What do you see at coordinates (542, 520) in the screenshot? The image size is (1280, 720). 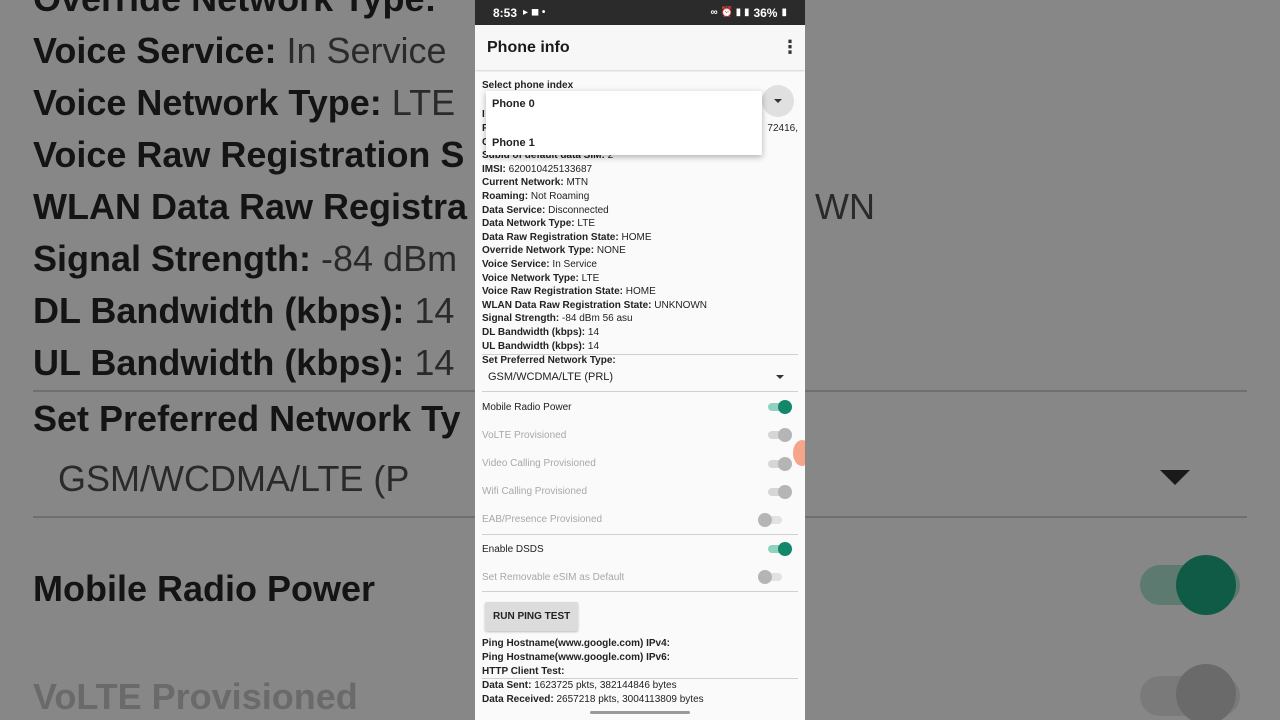 I see `toggle-label: EAB/Presence Provisioned` at bounding box center [542, 520].